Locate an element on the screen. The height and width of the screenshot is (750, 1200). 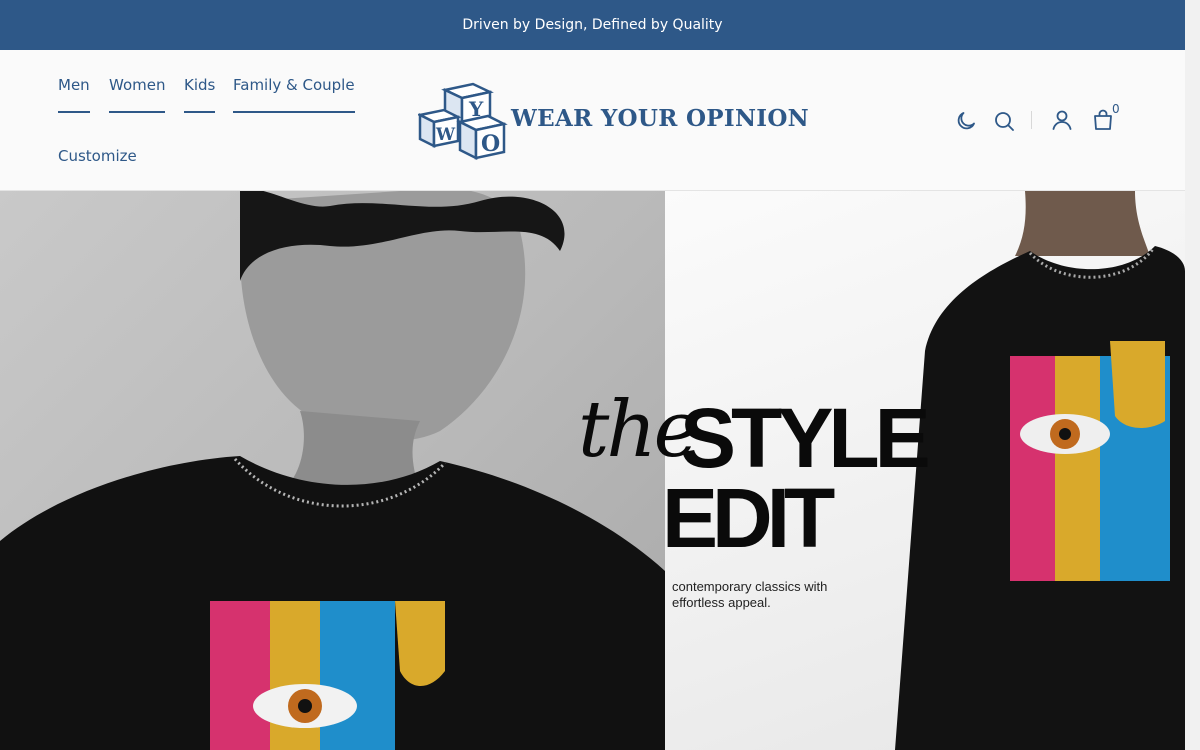
logo-block-letter: O is located at coordinates (490, 144).